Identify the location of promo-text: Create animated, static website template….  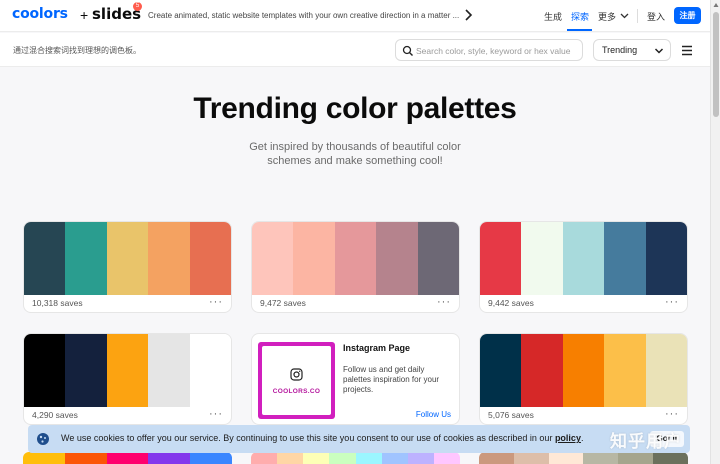
(303, 15).